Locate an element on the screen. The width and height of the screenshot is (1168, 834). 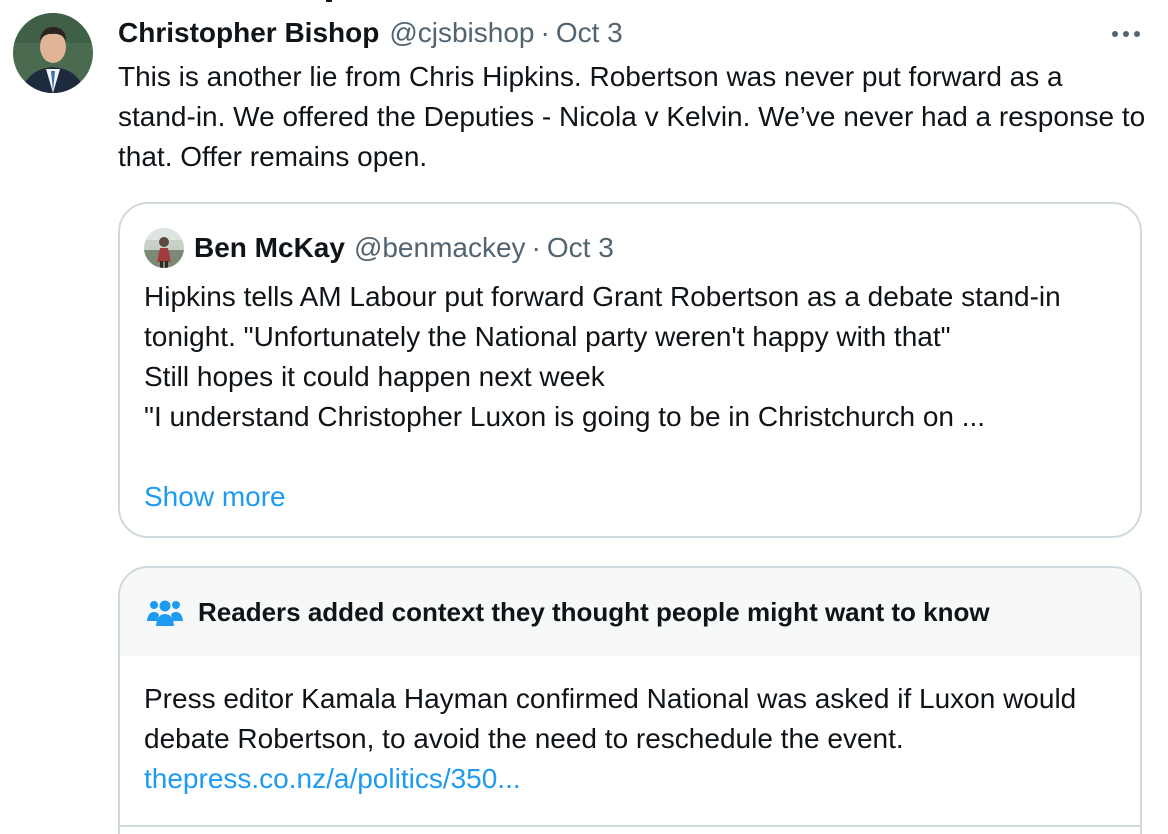
quoted-avatar-image is located at coordinates (164, 248).